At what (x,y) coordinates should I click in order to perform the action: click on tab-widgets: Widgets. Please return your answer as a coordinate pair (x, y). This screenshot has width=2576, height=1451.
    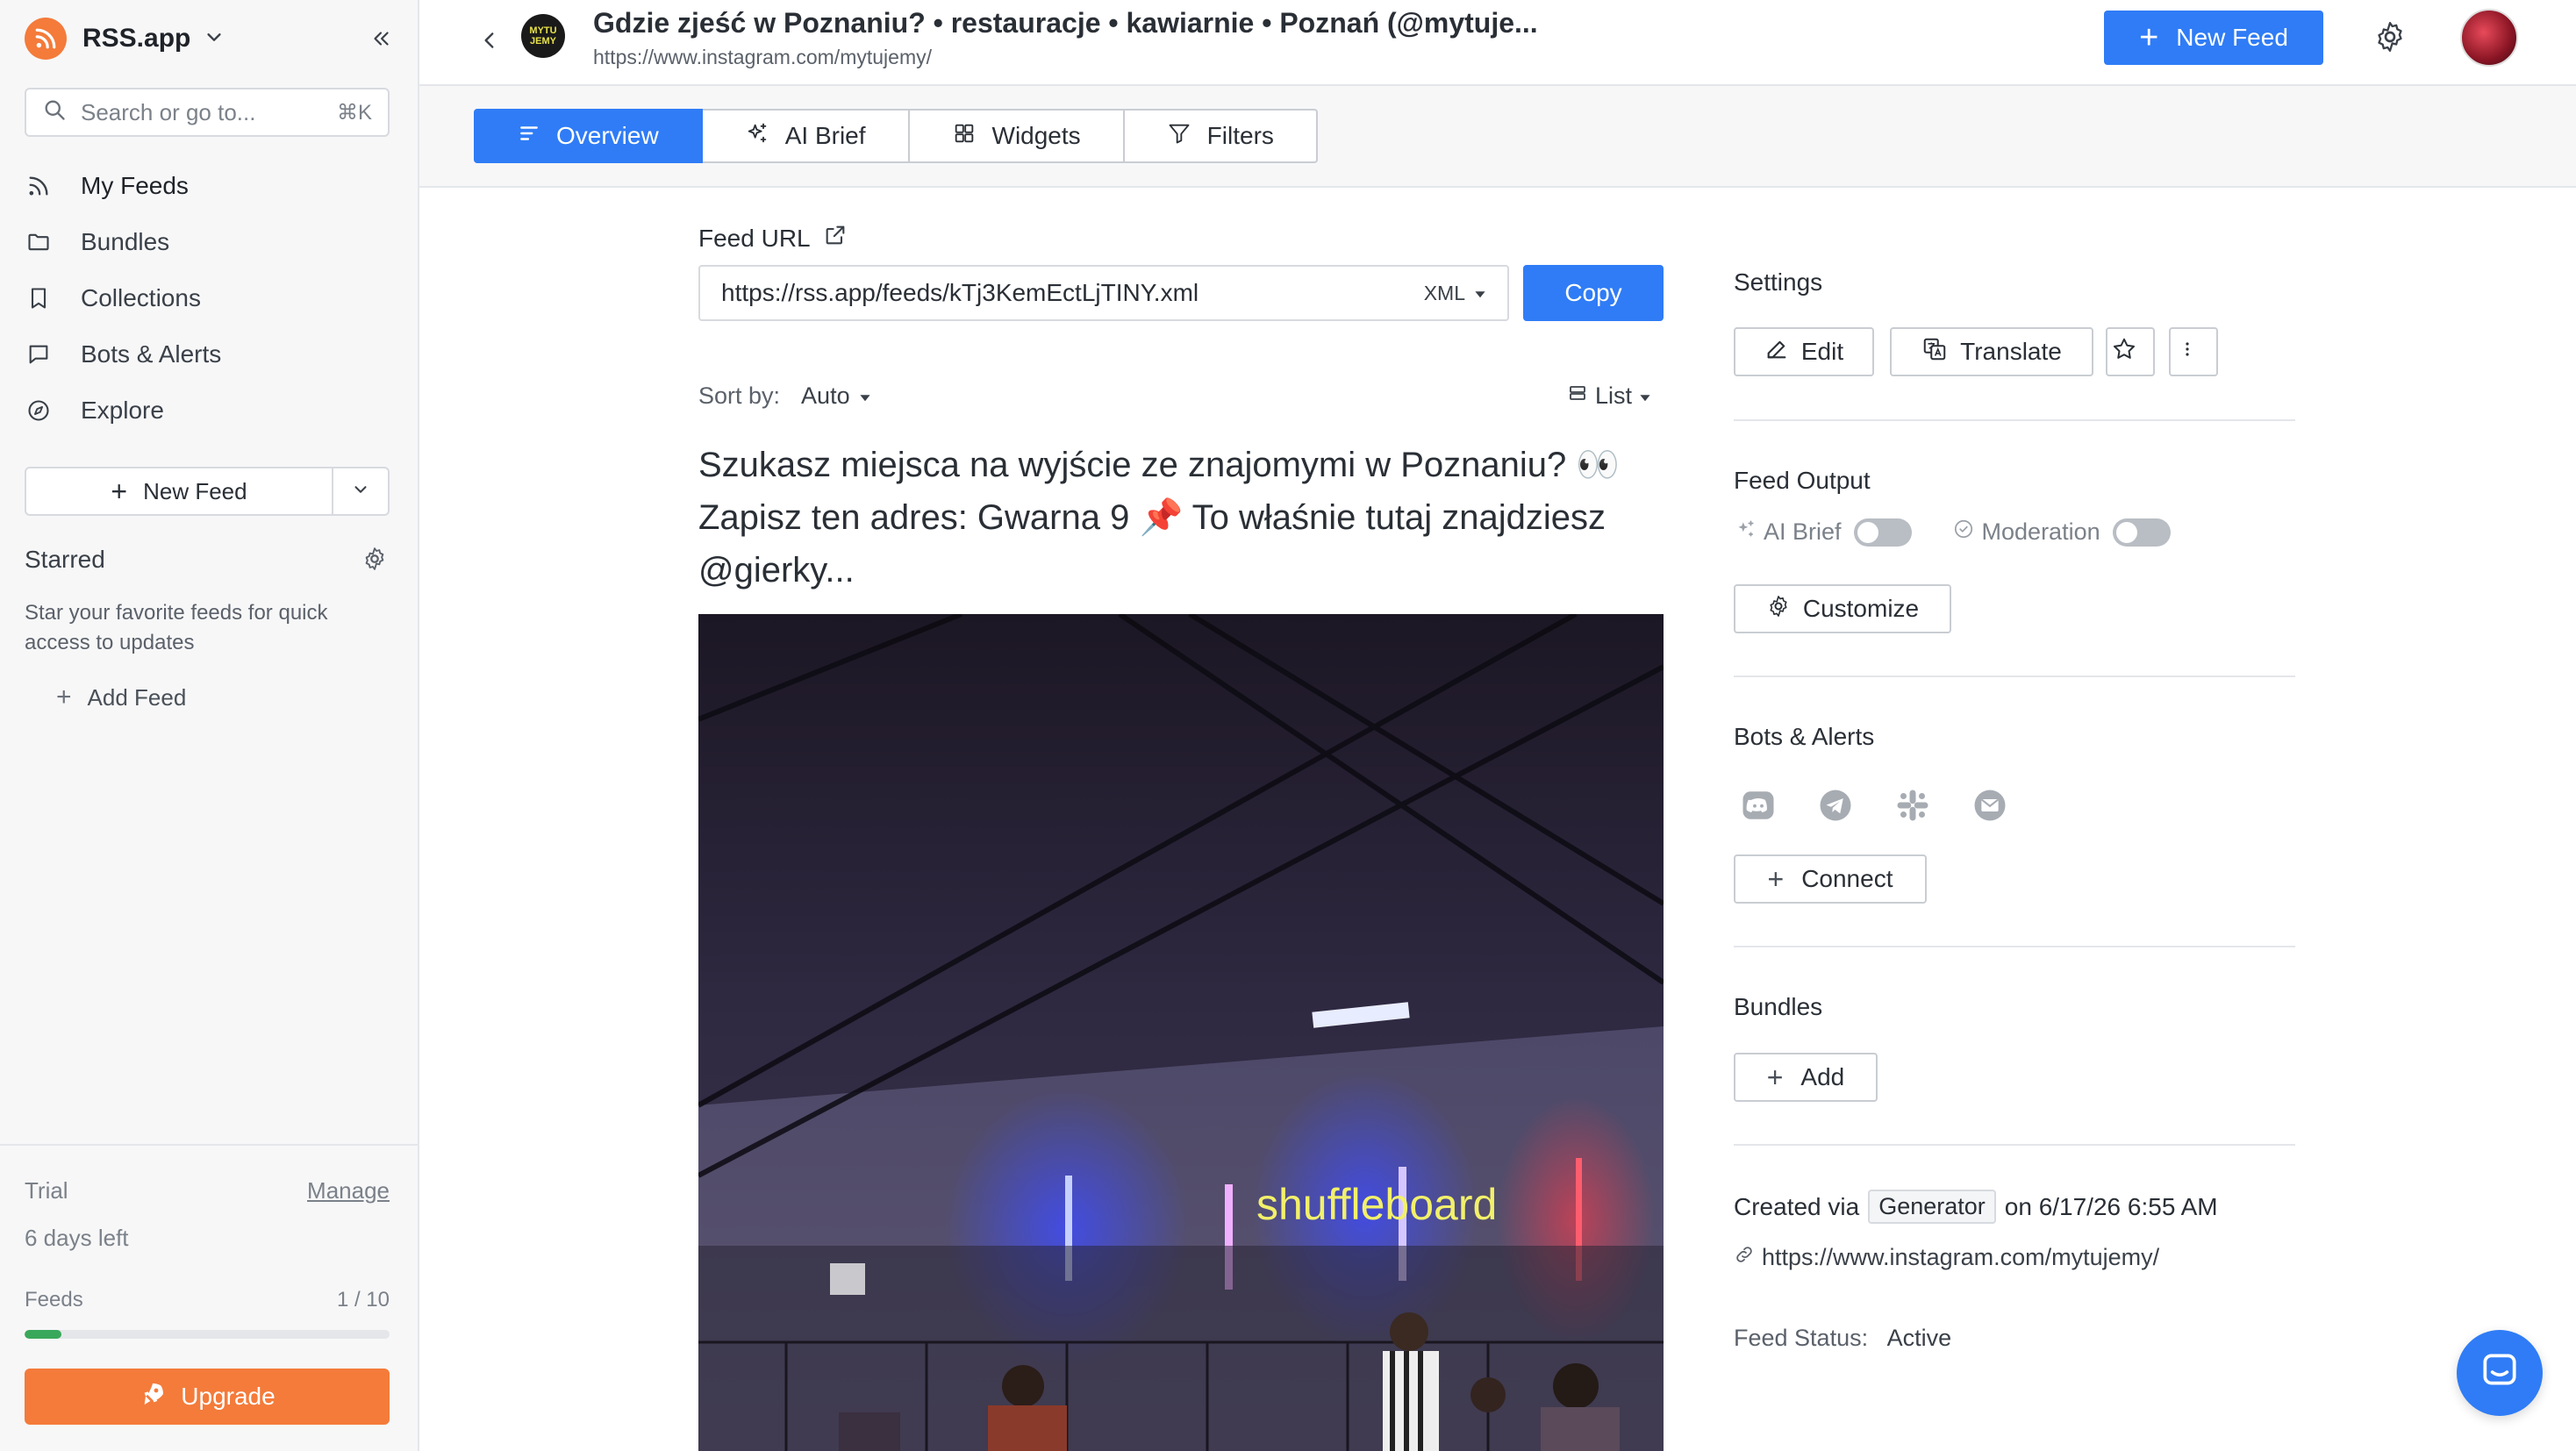
    Looking at the image, I should click on (1017, 136).